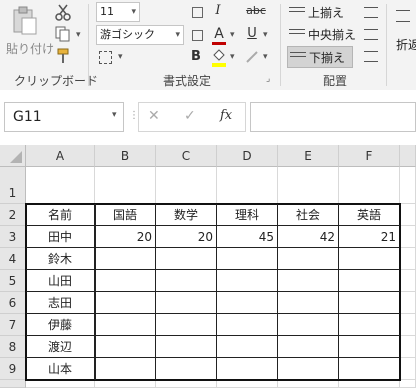 This screenshot has width=416, height=388. What do you see at coordinates (308, 325) in the screenshot?
I see `cell-e7` at bounding box center [308, 325].